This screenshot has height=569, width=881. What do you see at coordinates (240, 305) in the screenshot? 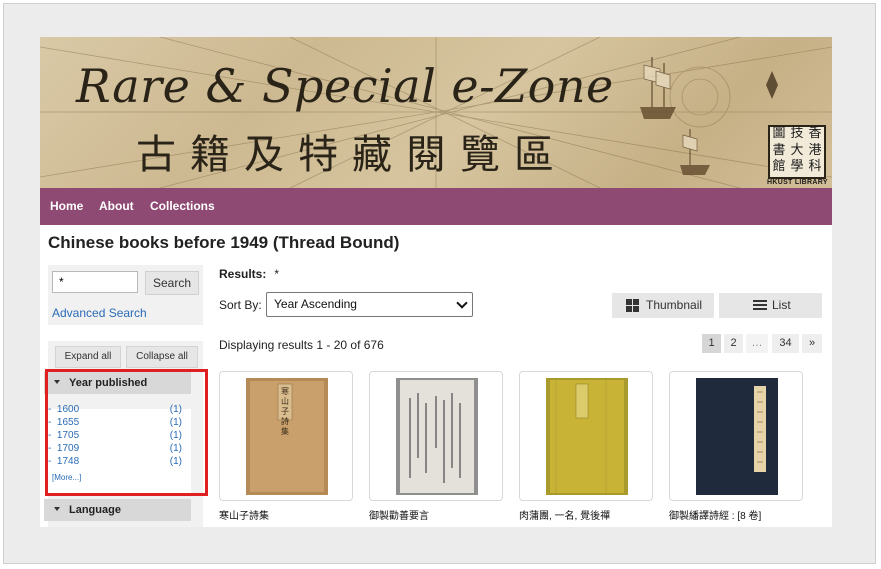
I see `sort-by-label: Sort By:` at bounding box center [240, 305].